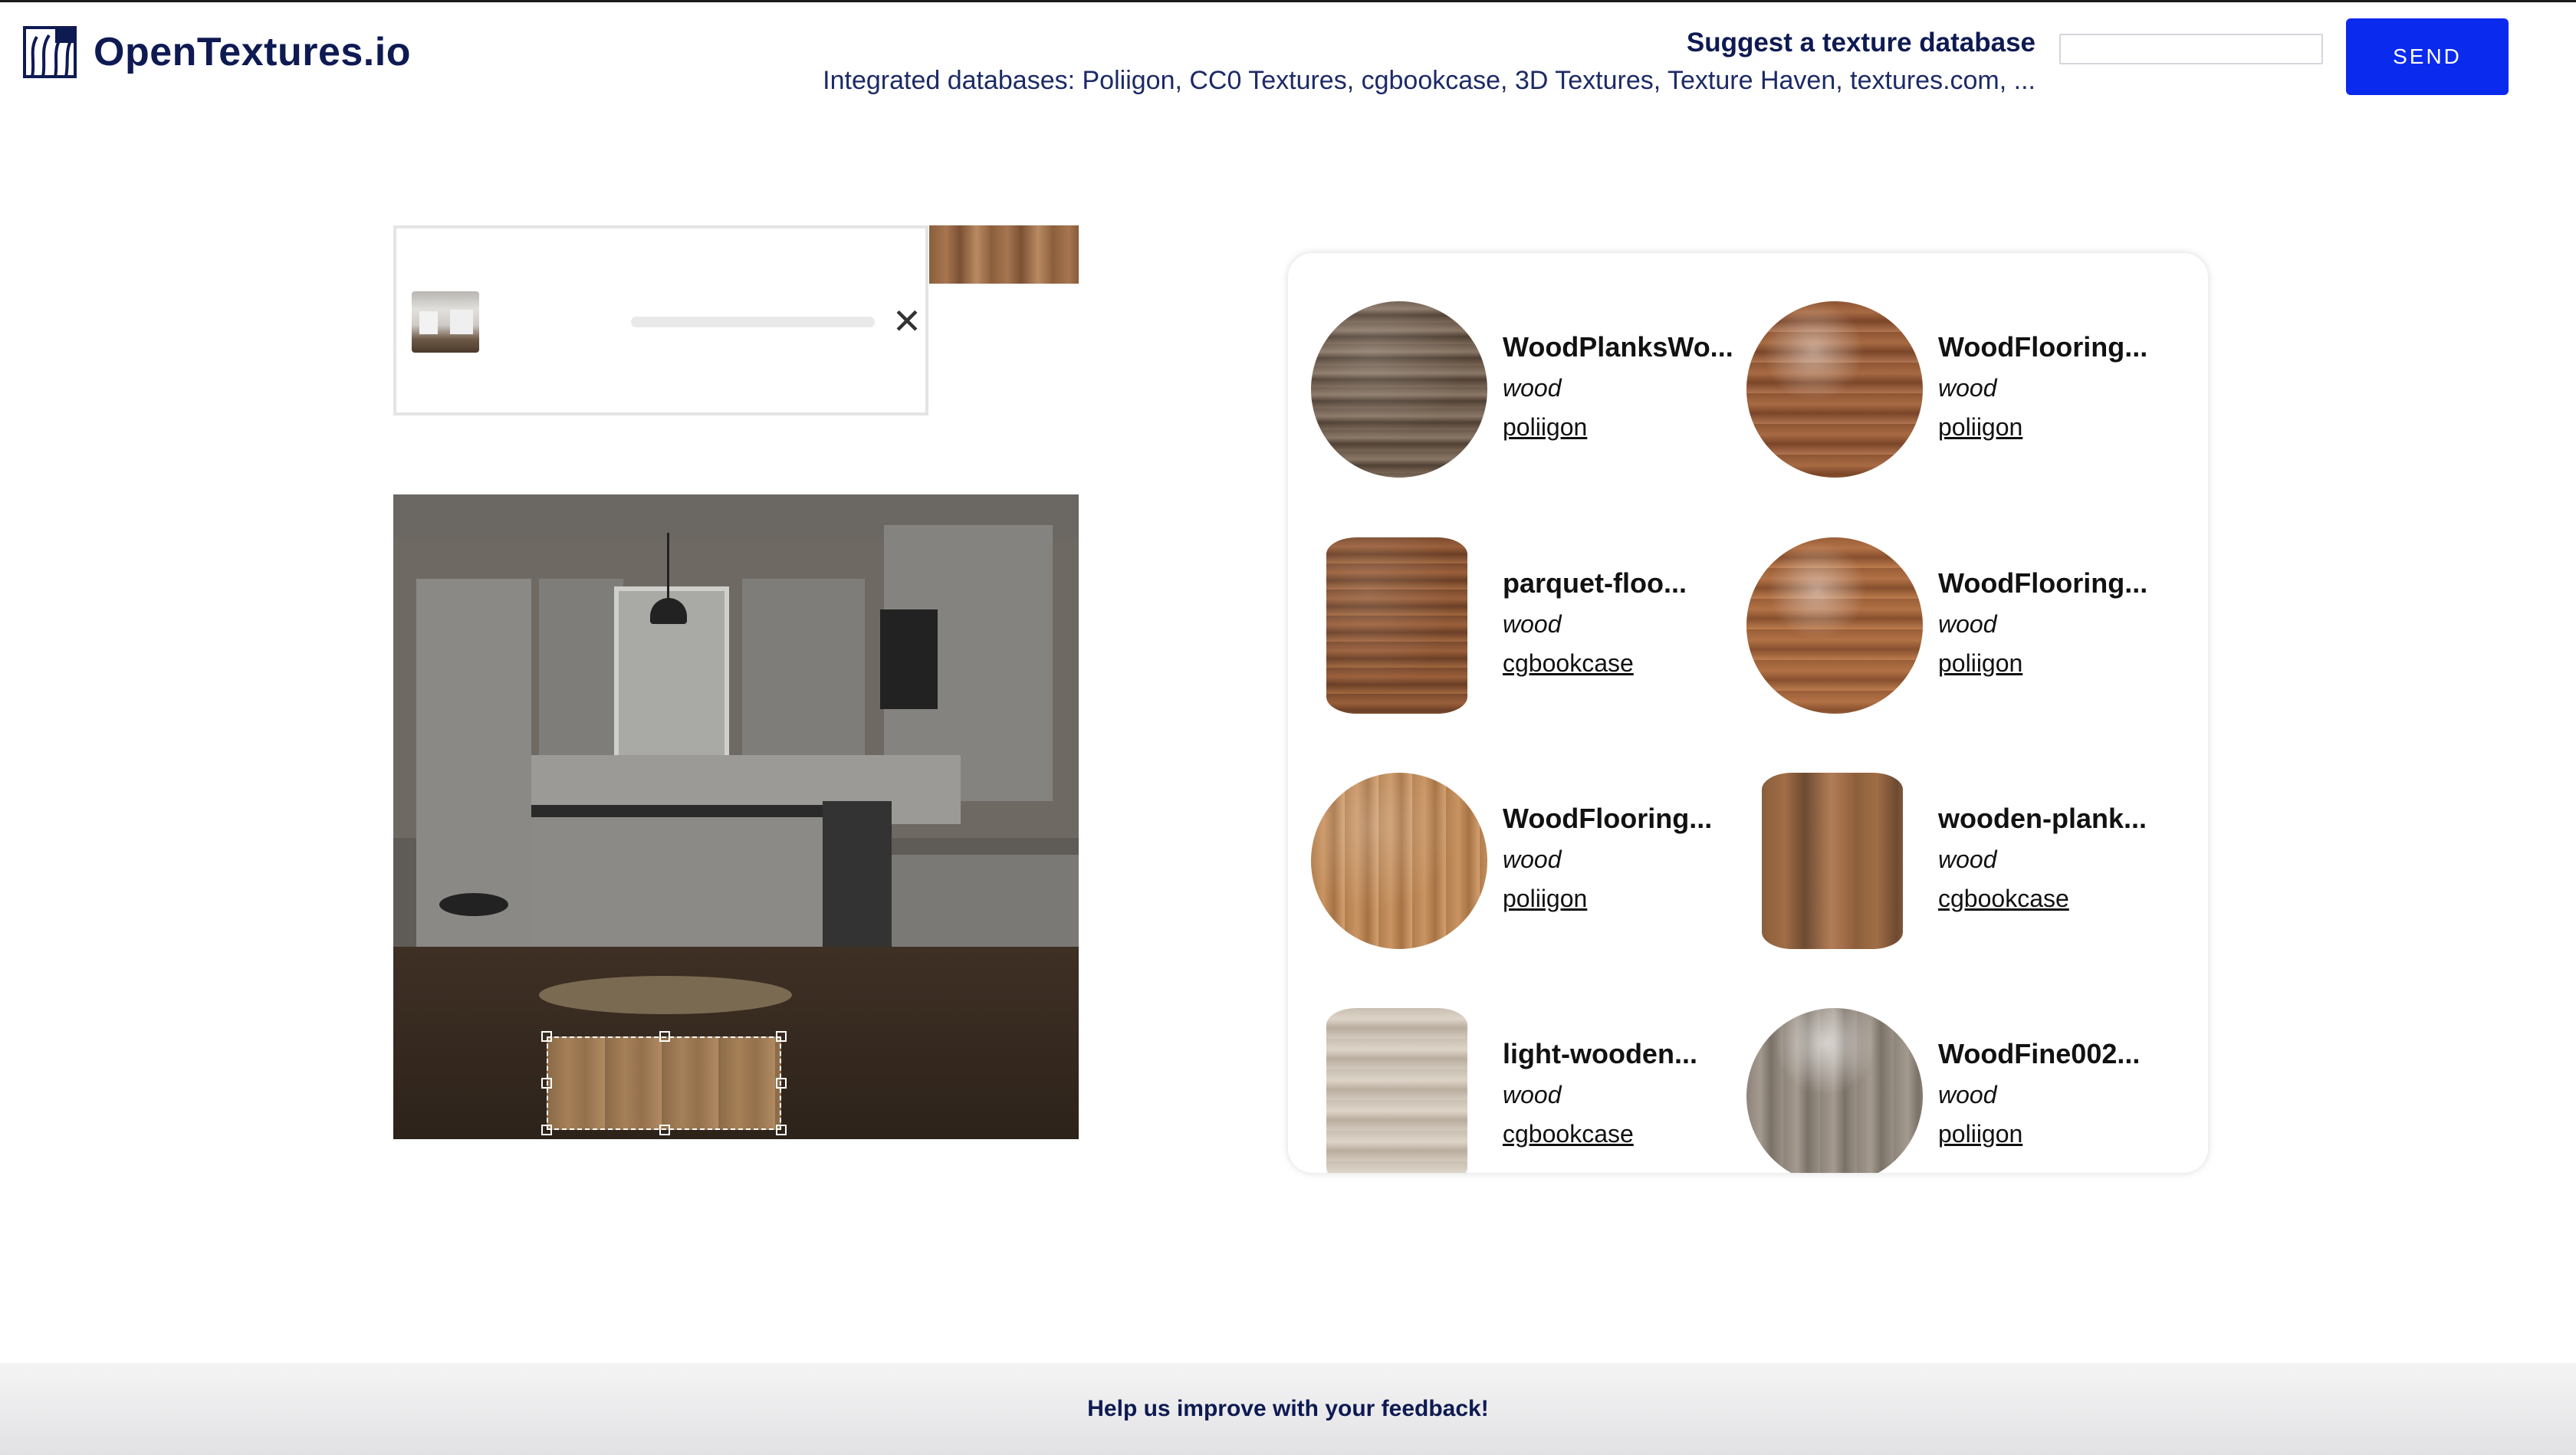  I want to click on upload-progress-bar, so click(753, 322).